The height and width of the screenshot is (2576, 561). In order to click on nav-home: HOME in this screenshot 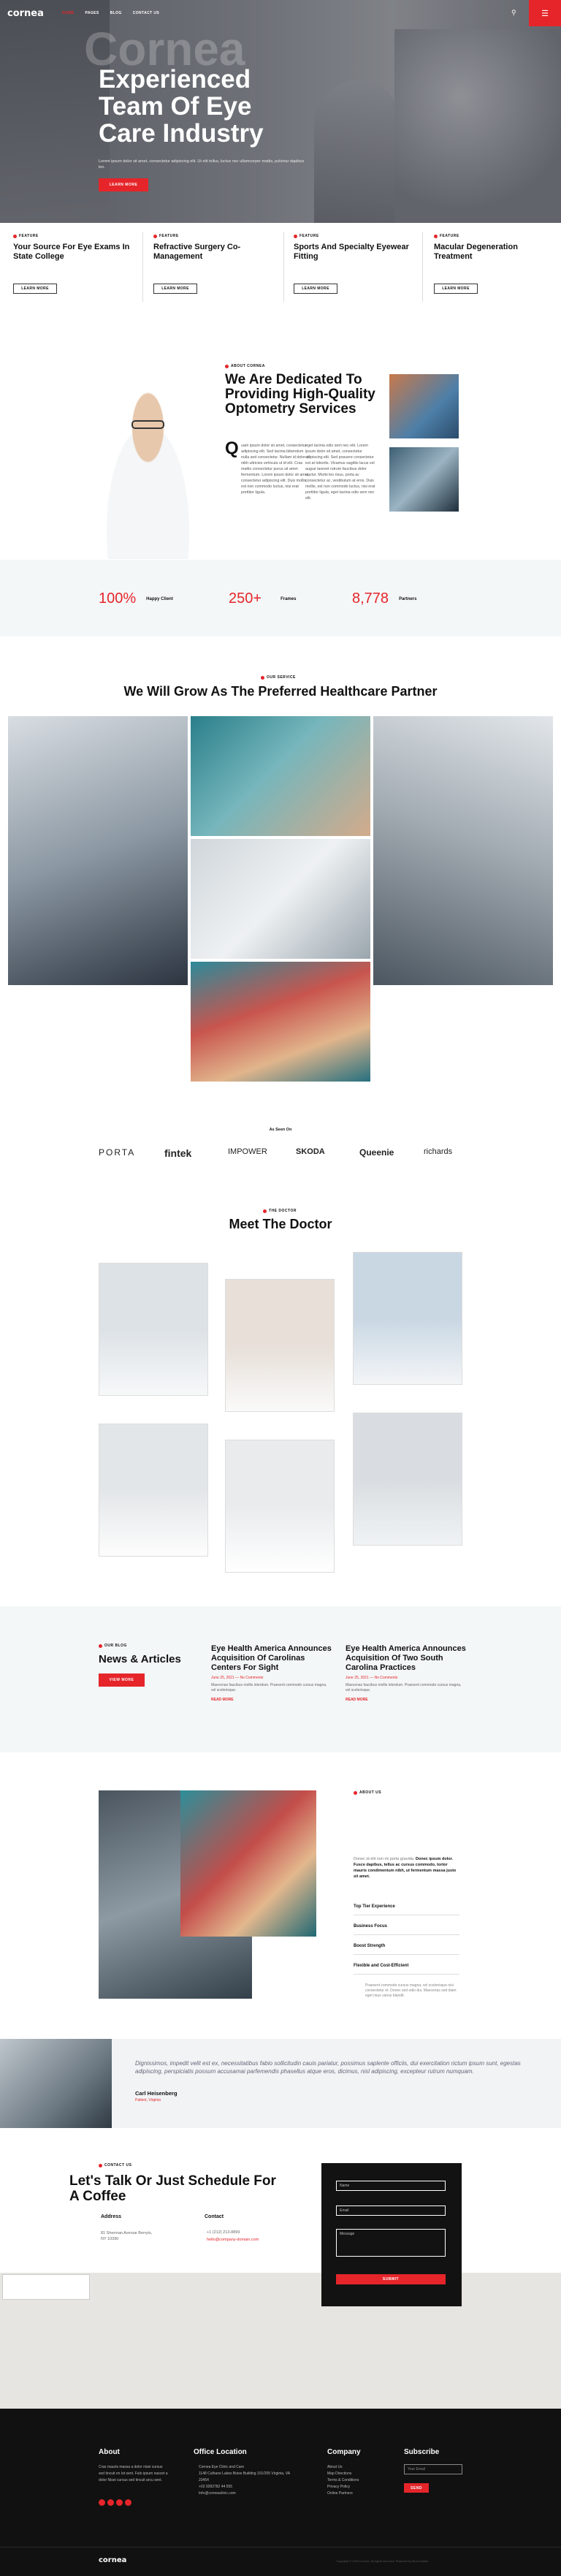, I will do `click(68, 13)`.